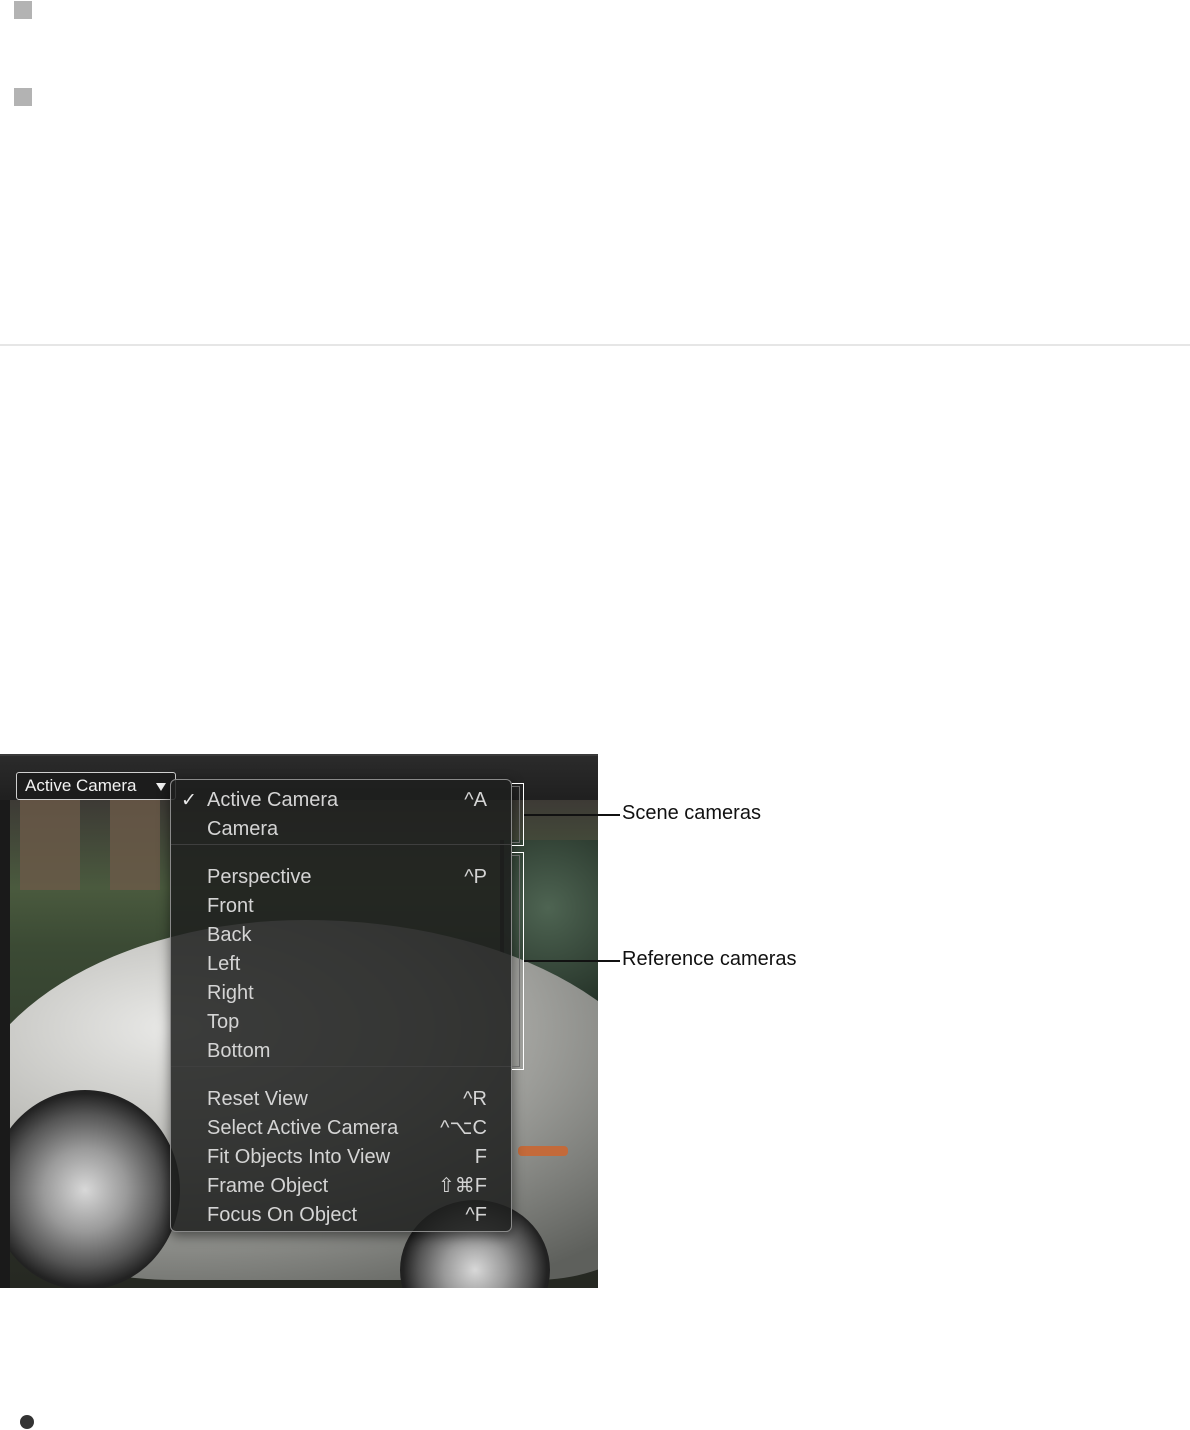  What do you see at coordinates (282, 1215) in the screenshot?
I see `menu-item-label: Focus On Object` at bounding box center [282, 1215].